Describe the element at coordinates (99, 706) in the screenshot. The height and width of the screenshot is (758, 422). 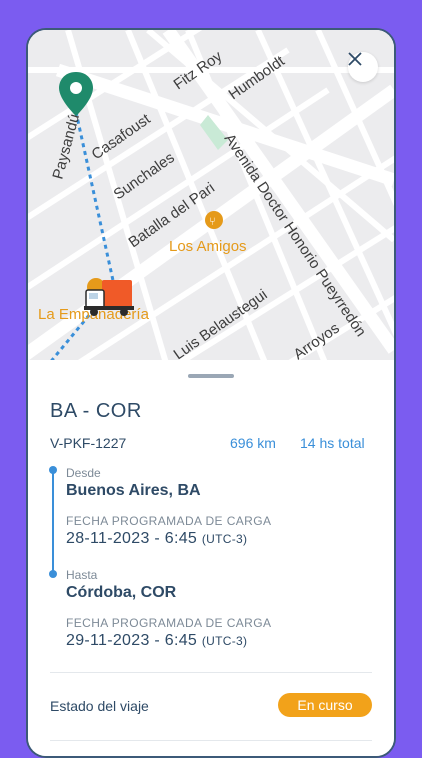
I see `trip-status-label: Estado del viaje` at that location.